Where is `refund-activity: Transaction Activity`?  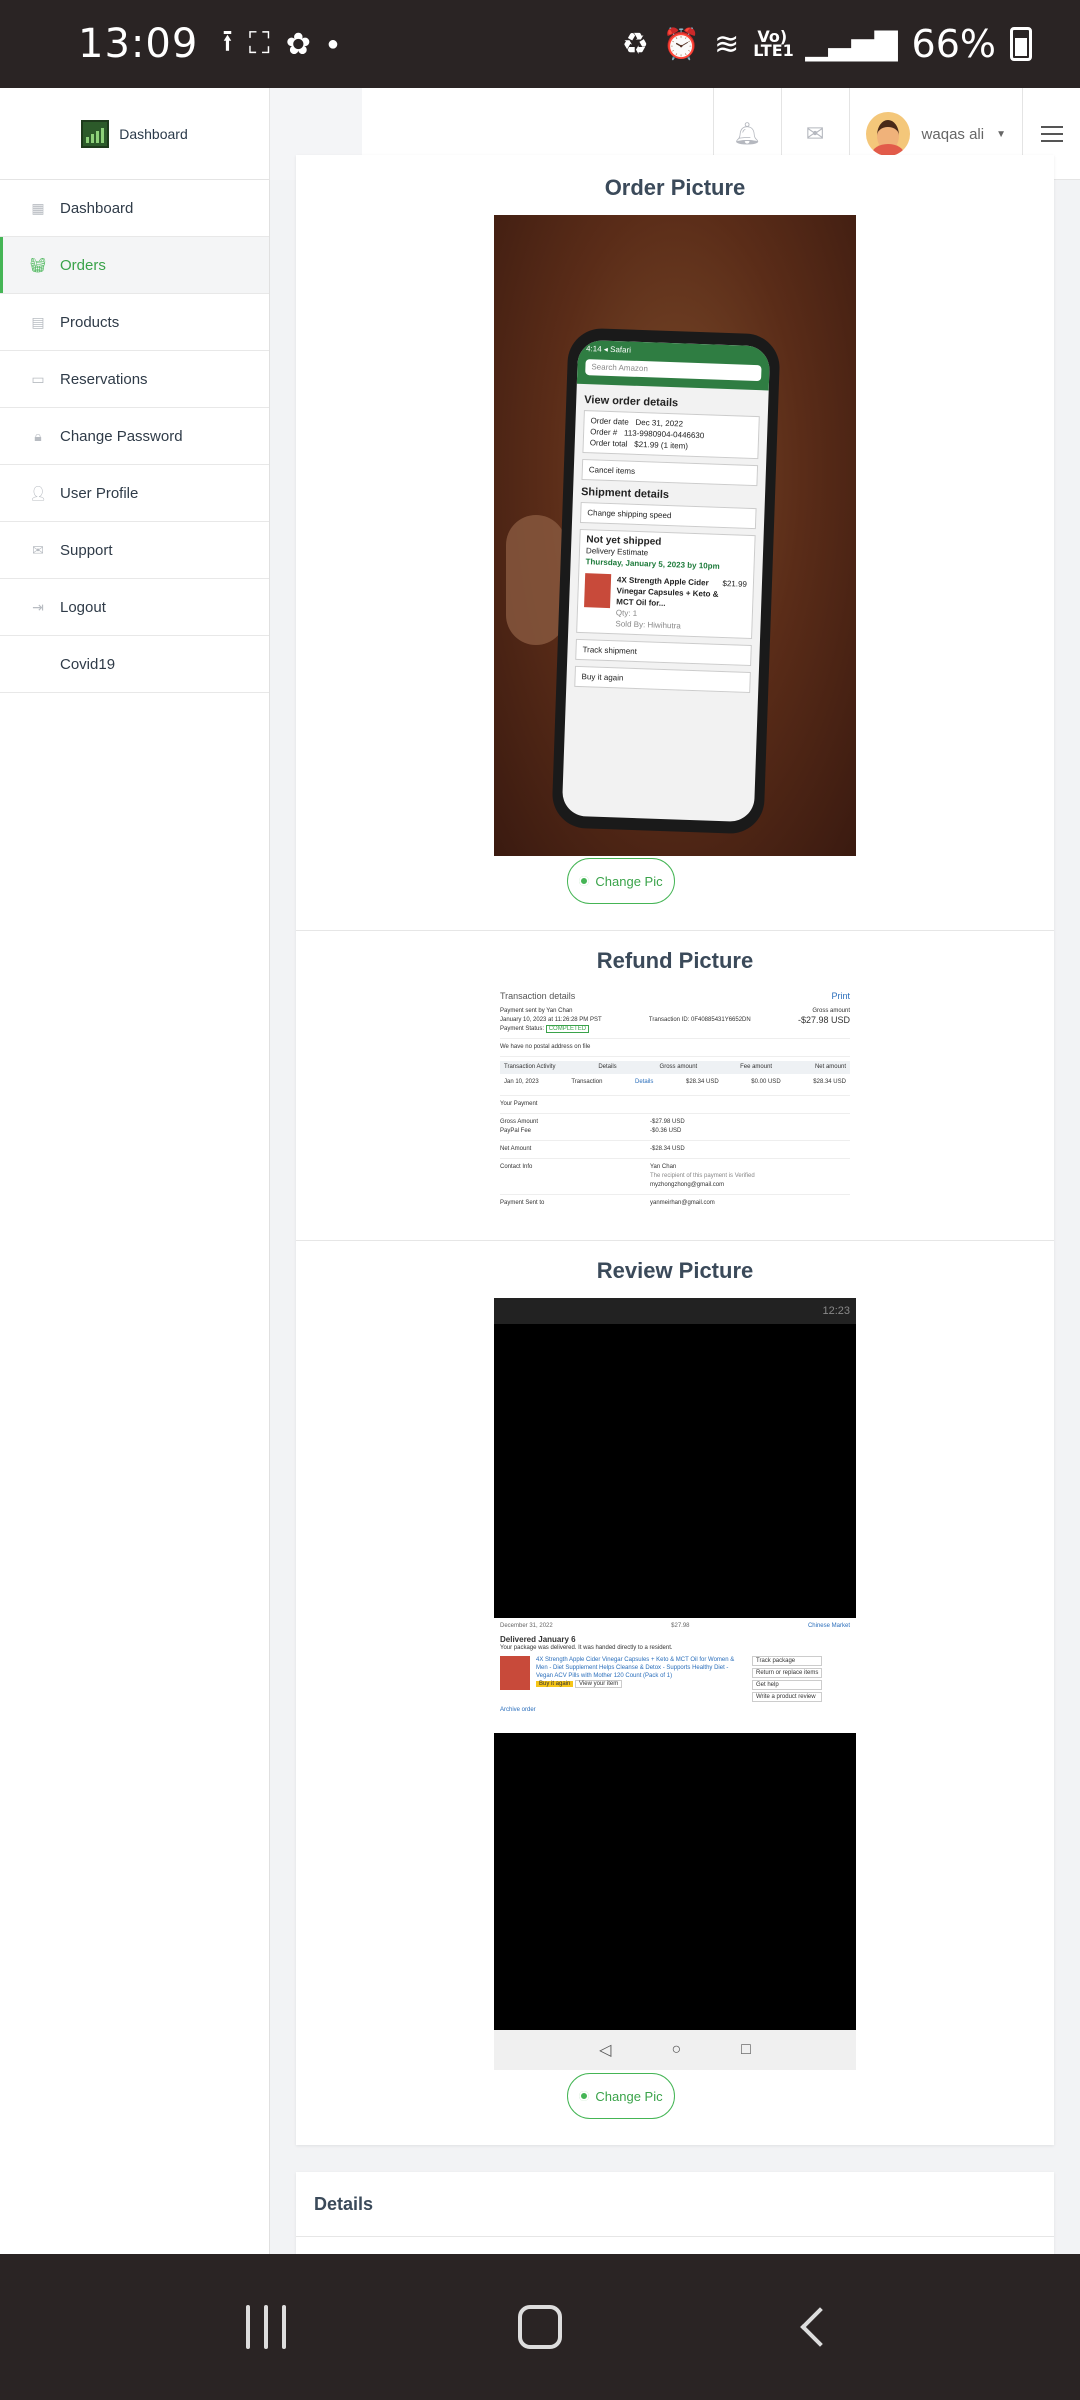
refund-activity: Transaction Activity is located at coordinates (530, 1067).